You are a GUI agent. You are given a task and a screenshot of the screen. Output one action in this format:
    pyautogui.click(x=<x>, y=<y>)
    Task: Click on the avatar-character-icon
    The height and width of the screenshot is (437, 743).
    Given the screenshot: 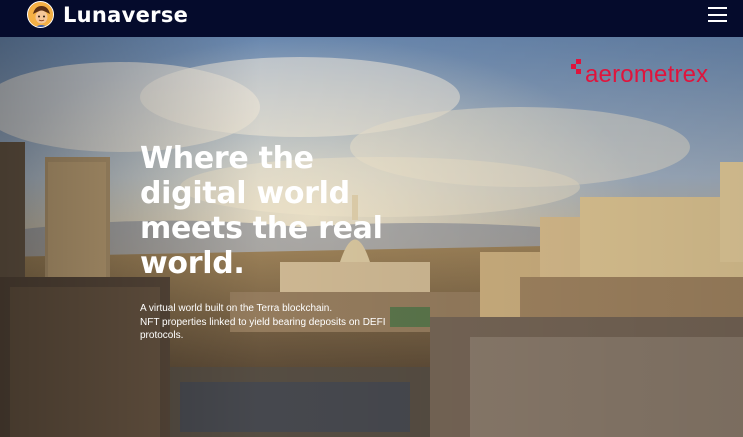 What is the action you would take?
    pyautogui.click(x=40, y=14)
    